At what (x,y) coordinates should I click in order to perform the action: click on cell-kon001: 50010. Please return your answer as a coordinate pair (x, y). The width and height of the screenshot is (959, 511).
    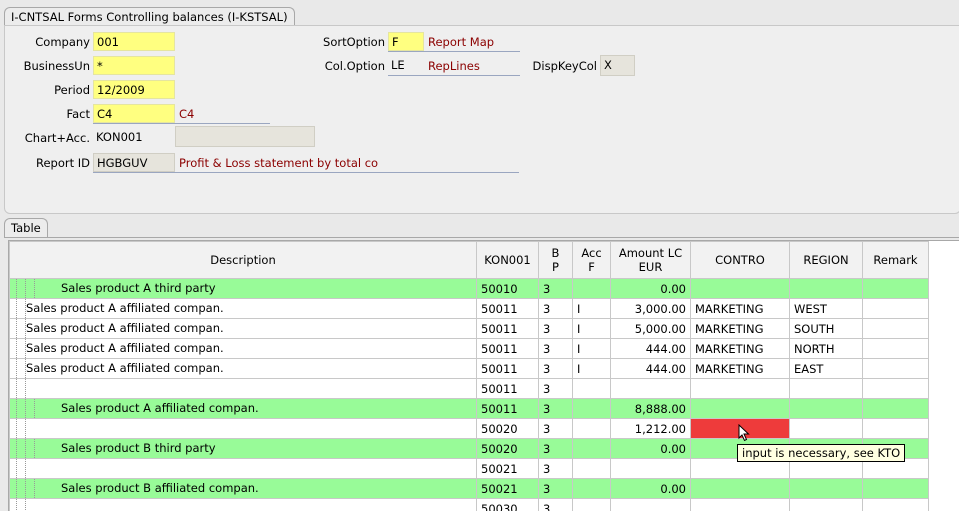
    Looking at the image, I should click on (508, 289).